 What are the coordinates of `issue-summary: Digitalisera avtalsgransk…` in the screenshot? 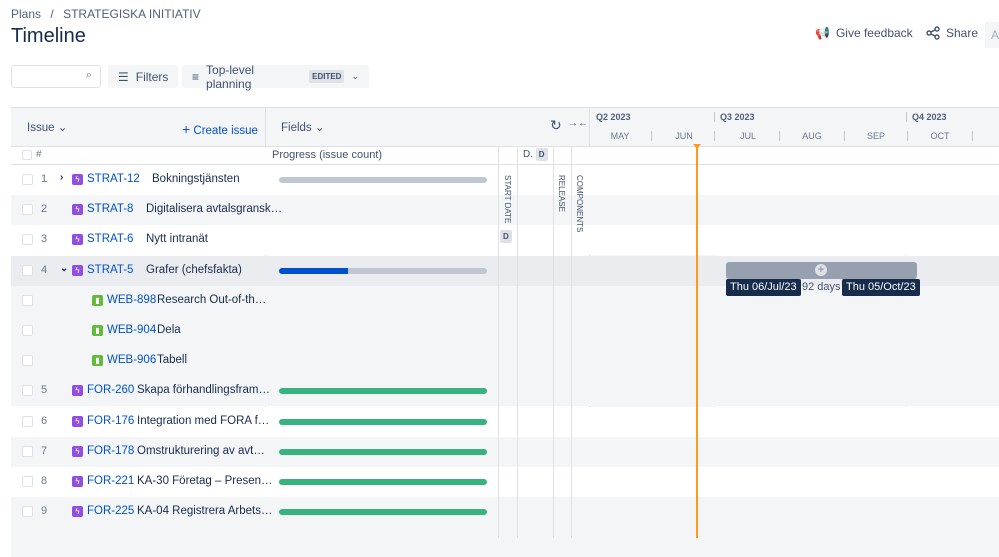 It's located at (214, 209).